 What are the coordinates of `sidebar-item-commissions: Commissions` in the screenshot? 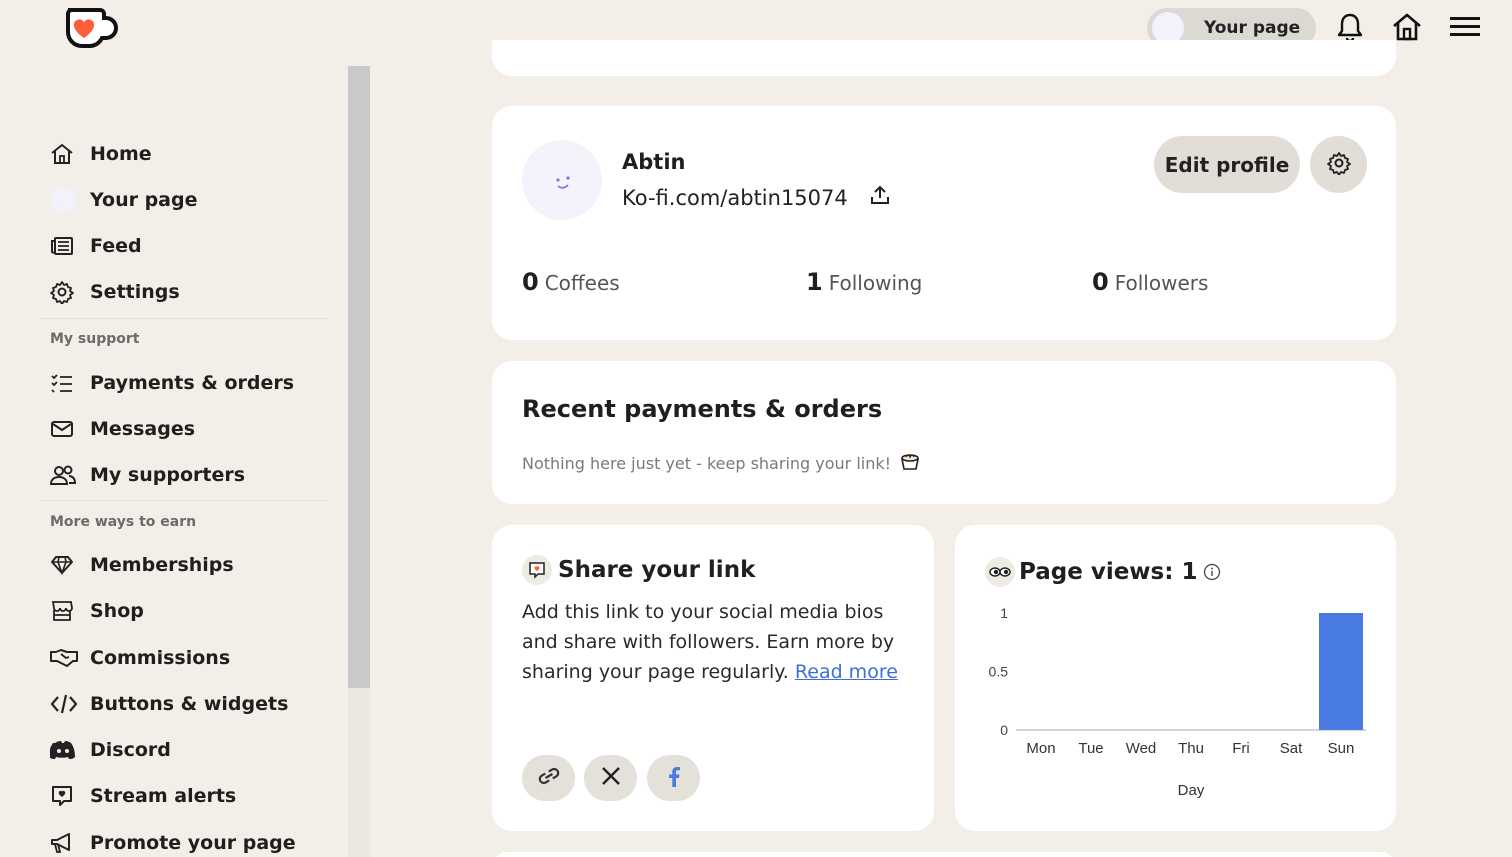 It's located at (140, 658).